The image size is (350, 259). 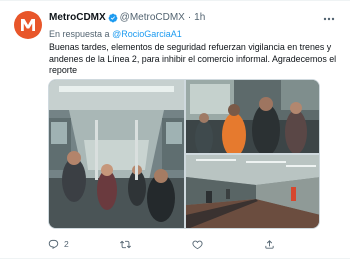 What do you see at coordinates (147, 34) in the screenshot?
I see `reply-mention-link: @RocioGarciaA1` at bounding box center [147, 34].